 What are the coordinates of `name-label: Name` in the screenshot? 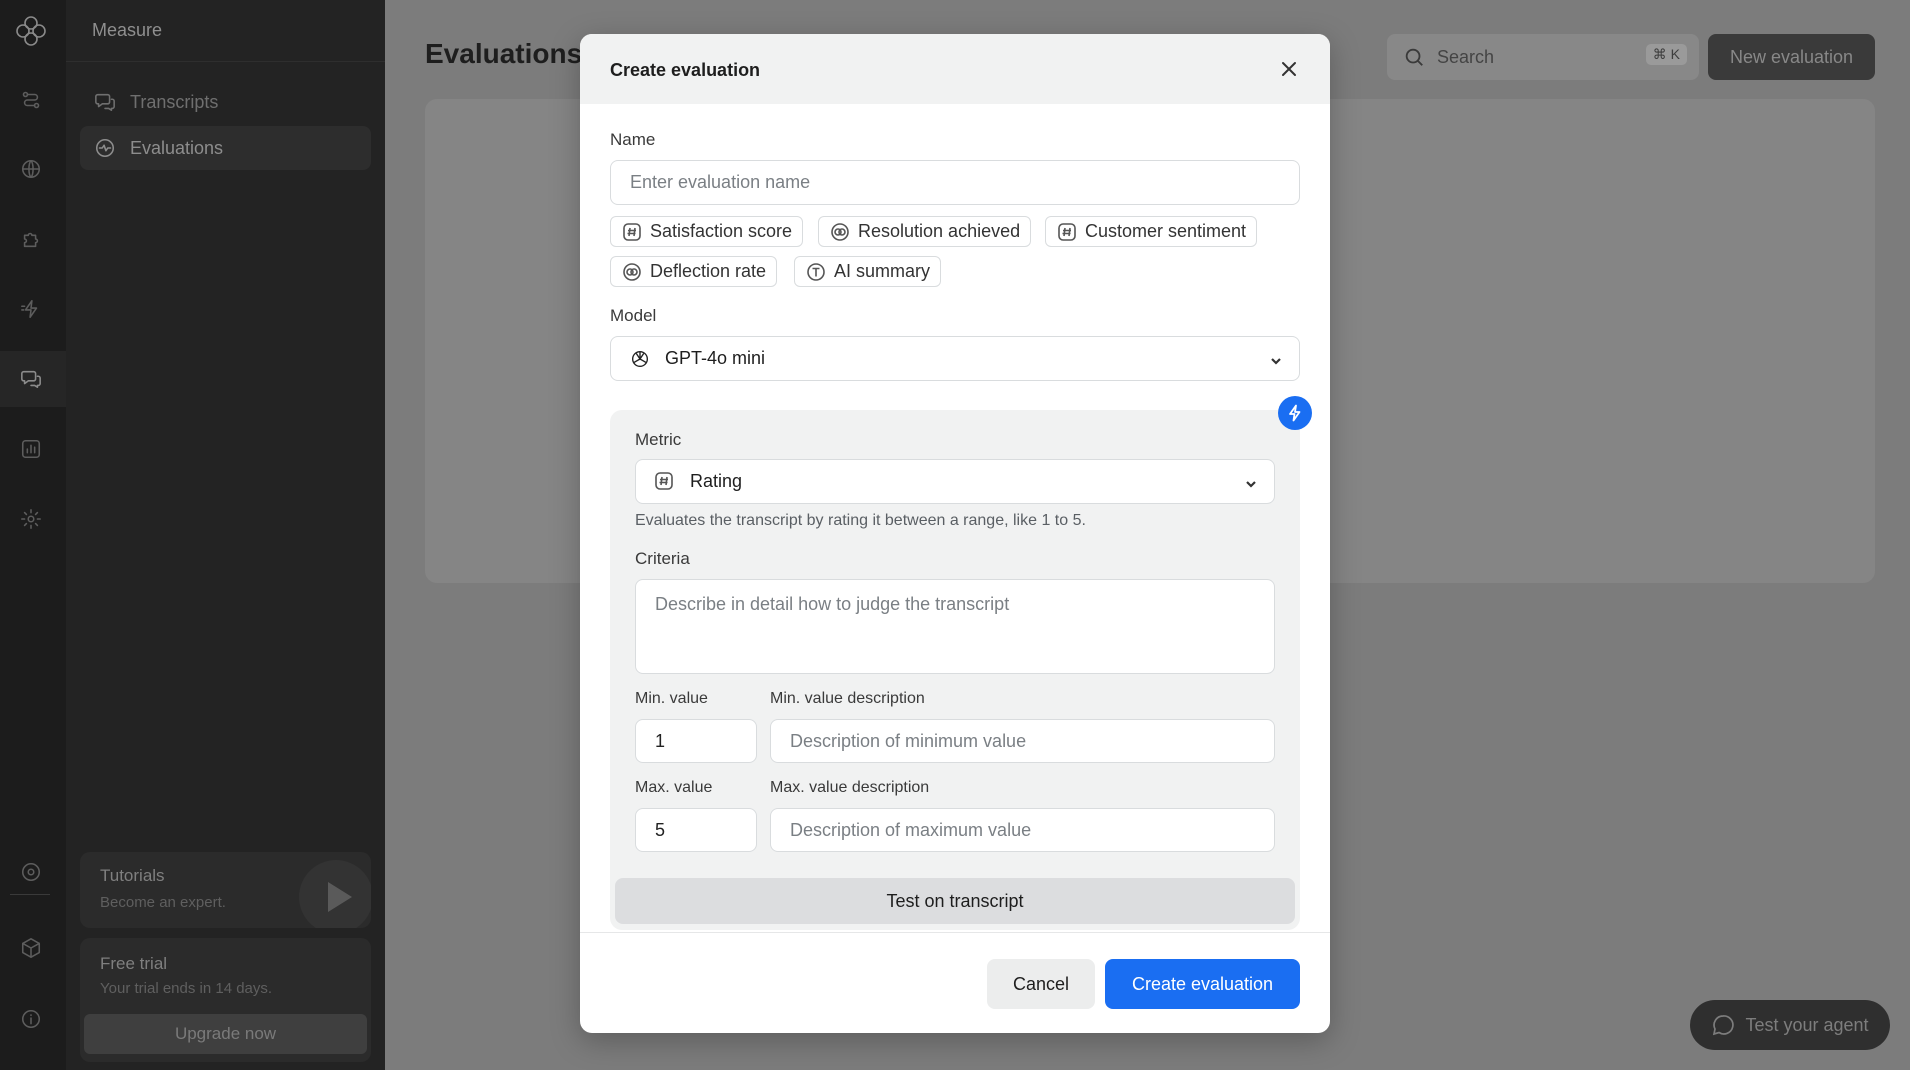 It's located at (633, 139).